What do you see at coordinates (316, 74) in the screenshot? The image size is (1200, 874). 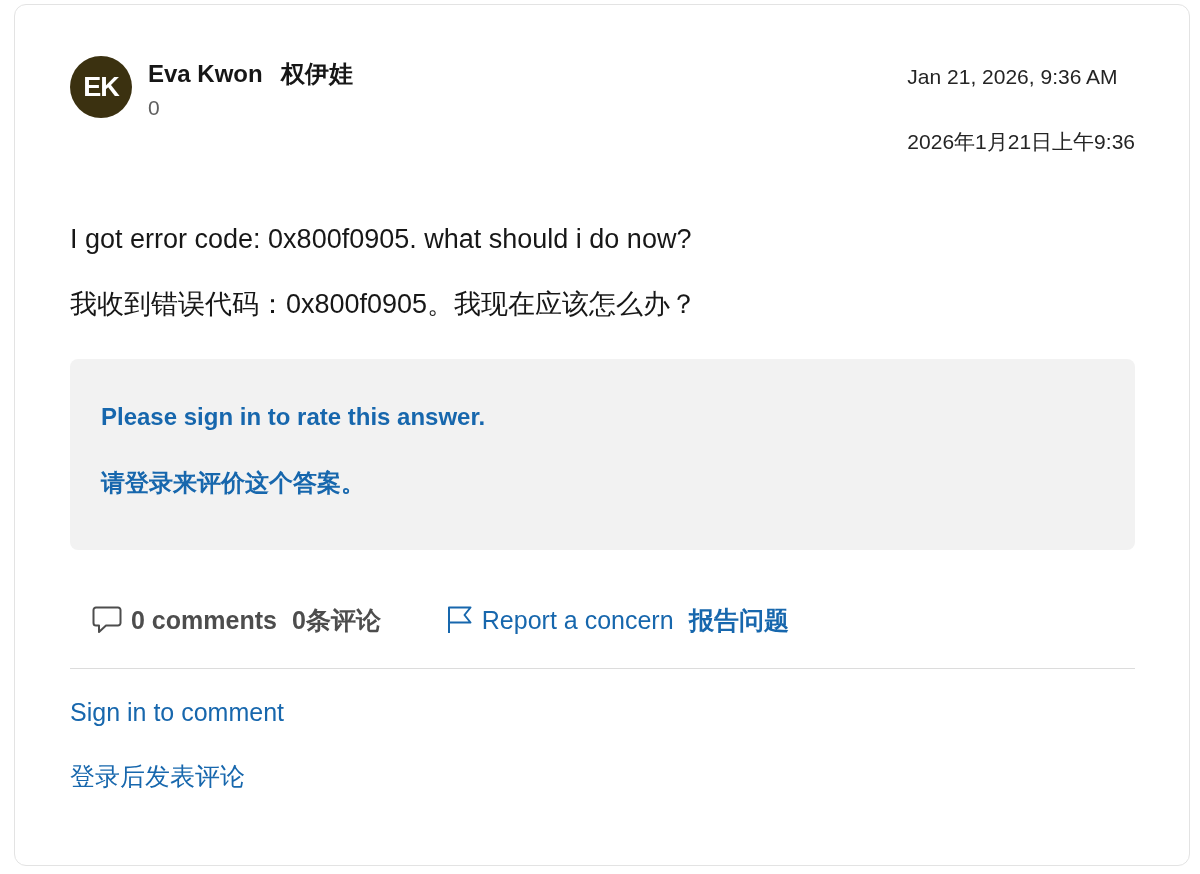 I see `author-name-chinese: 权伊娃` at bounding box center [316, 74].